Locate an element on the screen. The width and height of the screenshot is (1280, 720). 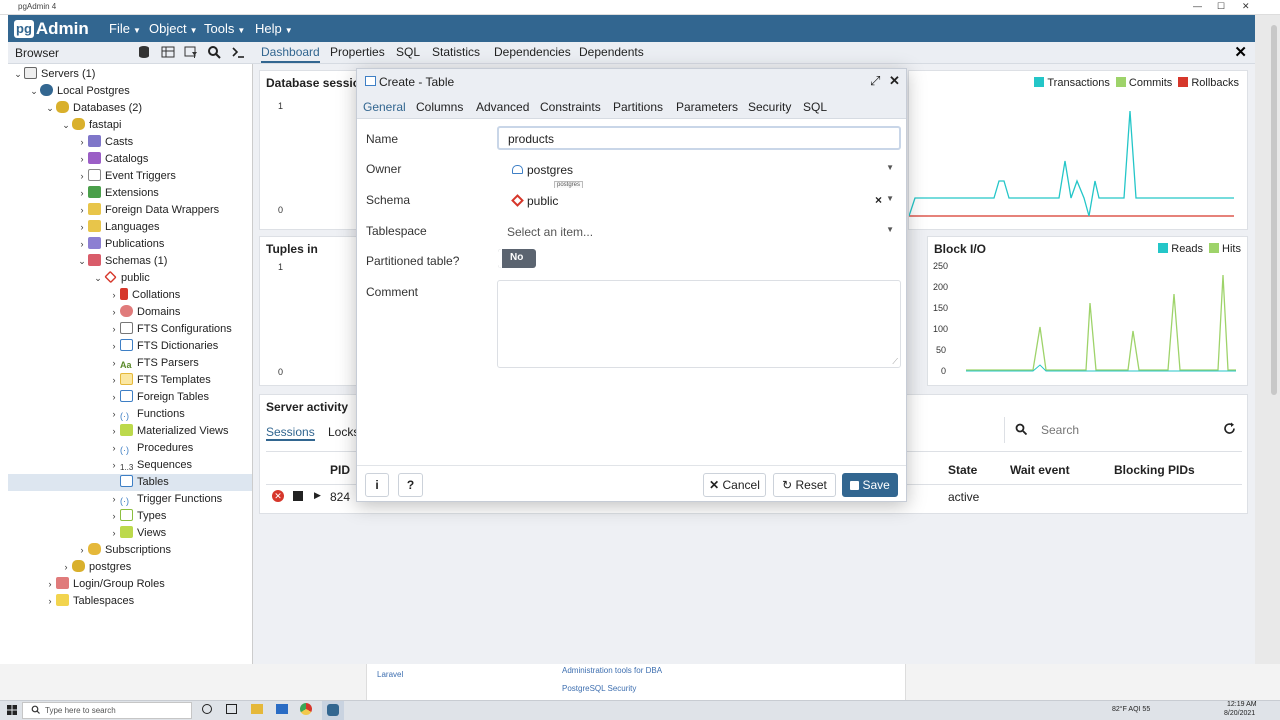
pgadmin-logo: pg Admin is located at coordinates (51, 29).